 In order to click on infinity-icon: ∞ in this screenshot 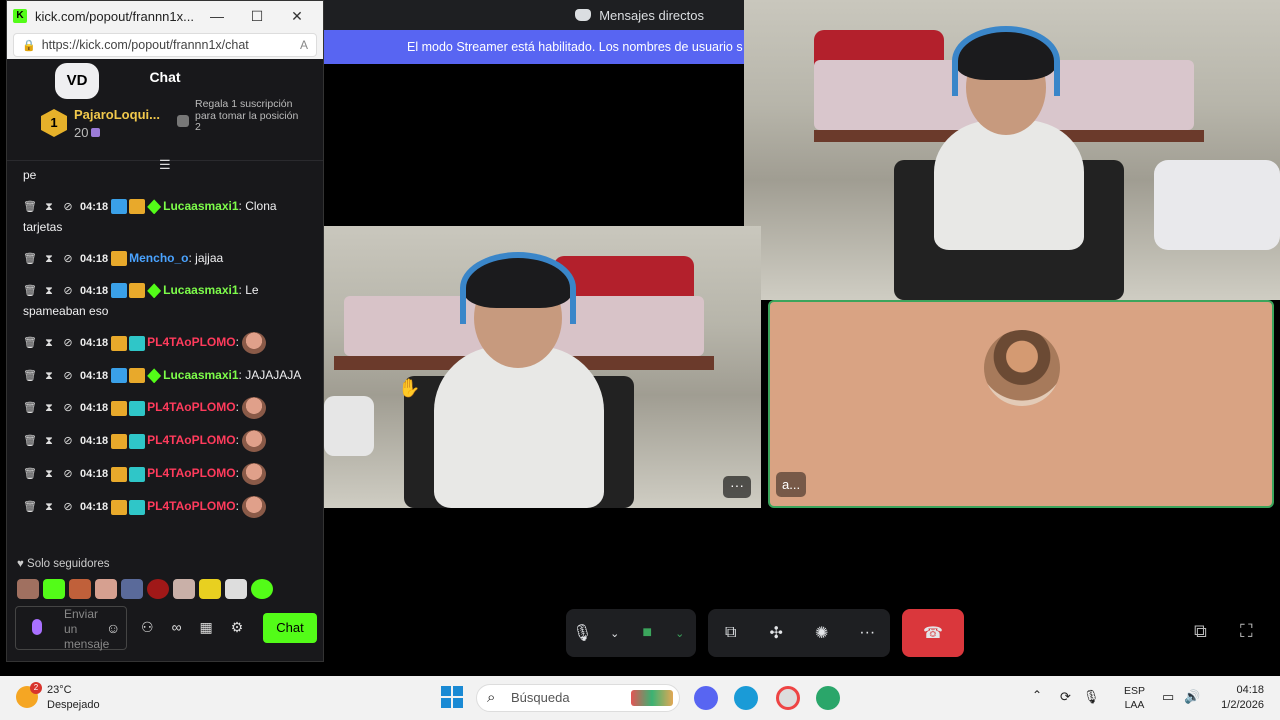, I will do `click(177, 627)`.